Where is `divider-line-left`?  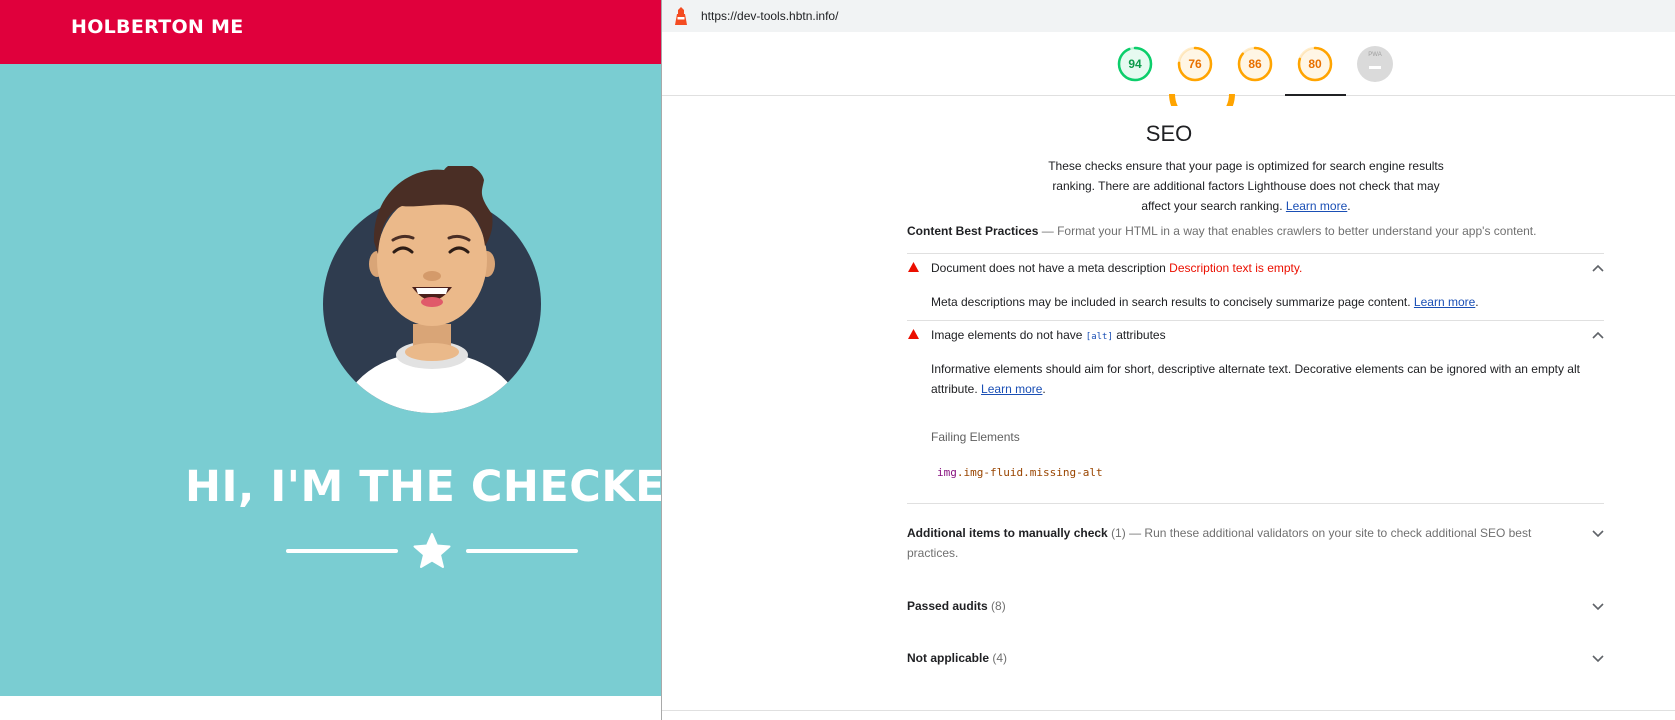 divider-line-left is located at coordinates (342, 551).